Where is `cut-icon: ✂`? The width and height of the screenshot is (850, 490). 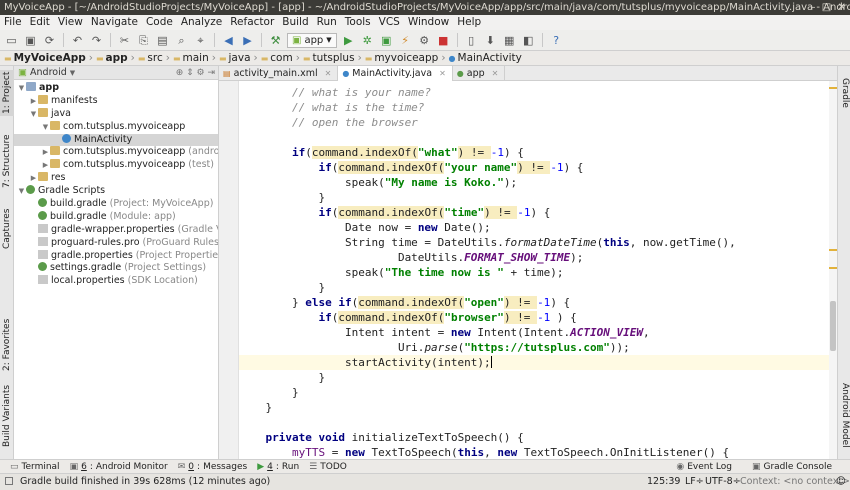
cut-icon: ✂ is located at coordinates (124, 40).